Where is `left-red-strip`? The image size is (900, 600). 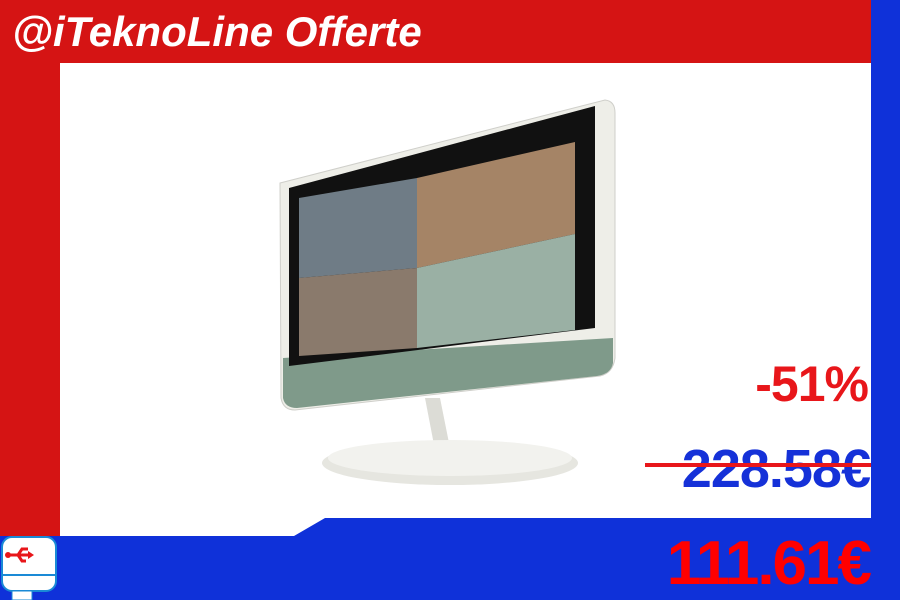 left-red-strip is located at coordinates (30, 299).